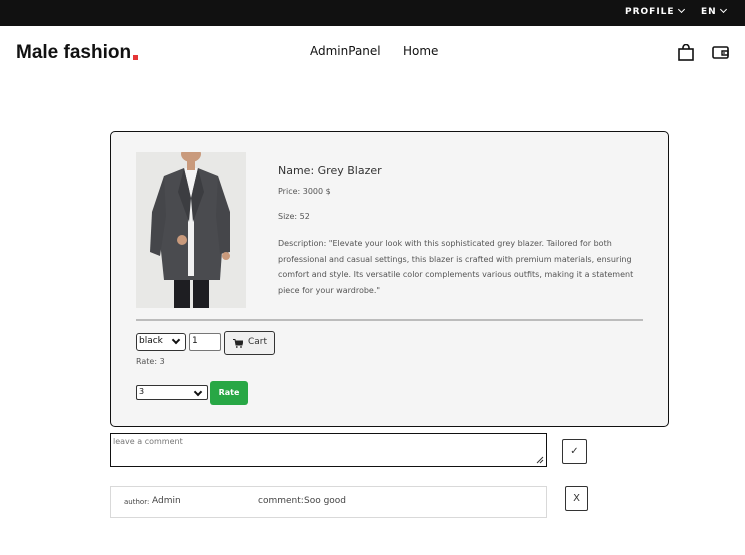 The height and width of the screenshot is (555, 745). Describe the element at coordinates (281, 501) in the screenshot. I see `comment-text-label: comment:` at that location.